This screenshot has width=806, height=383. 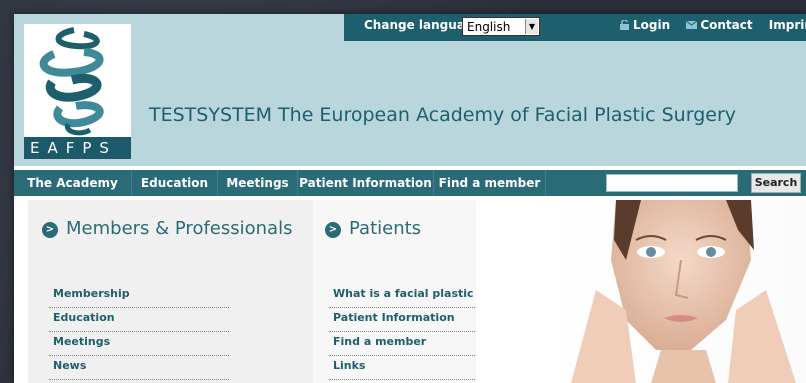 What do you see at coordinates (175, 183) in the screenshot?
I see `nav-item-education: Education` at bounding box center [175, 183].